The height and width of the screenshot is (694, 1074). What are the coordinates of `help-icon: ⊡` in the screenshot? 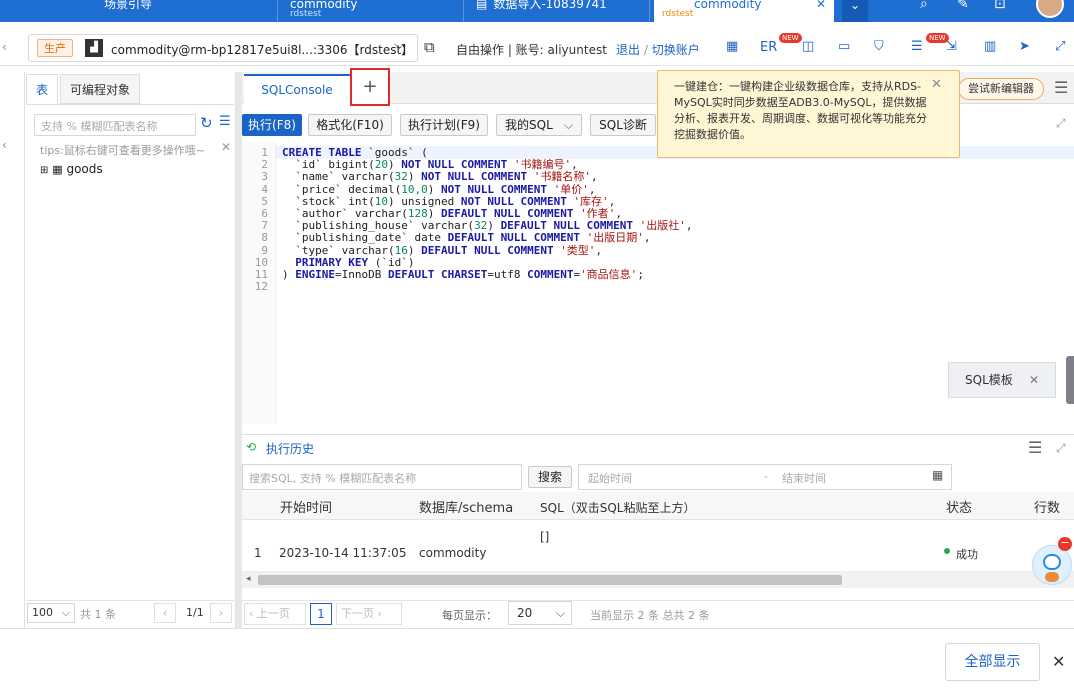 It's located at (1000, 6).